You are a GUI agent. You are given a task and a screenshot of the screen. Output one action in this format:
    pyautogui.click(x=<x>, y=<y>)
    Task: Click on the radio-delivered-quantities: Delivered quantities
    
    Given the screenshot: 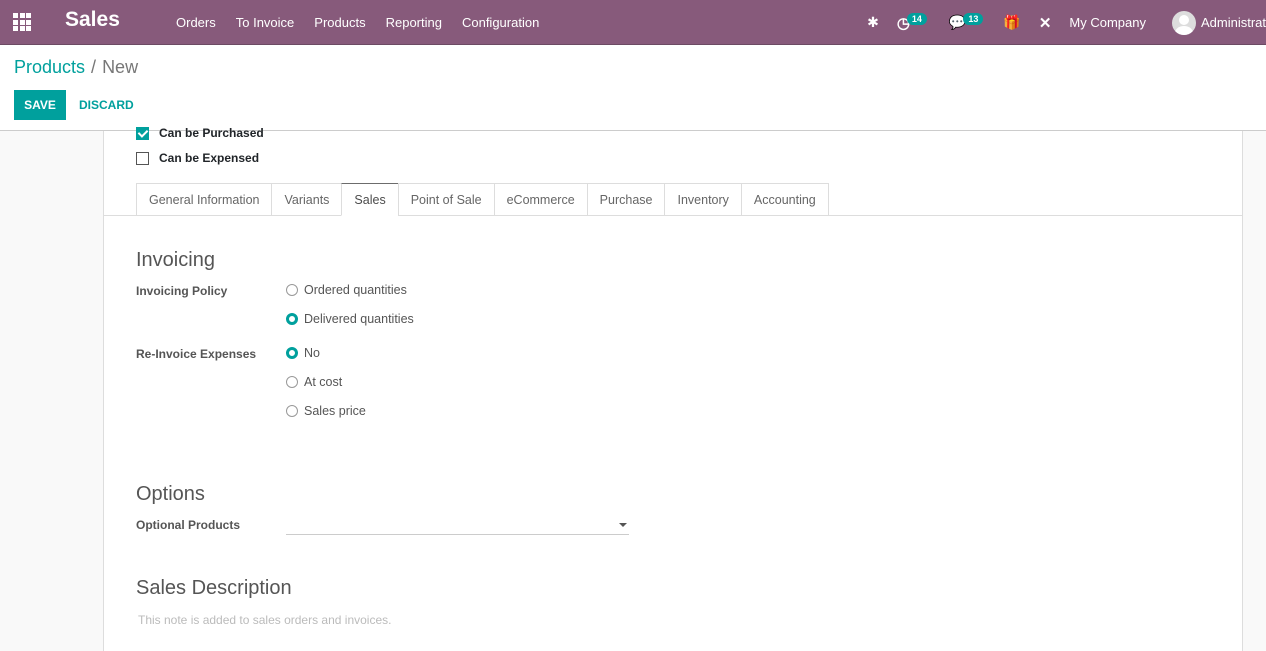 What is the action you would take?
    pyautogui.click(x=350, y=319)
    